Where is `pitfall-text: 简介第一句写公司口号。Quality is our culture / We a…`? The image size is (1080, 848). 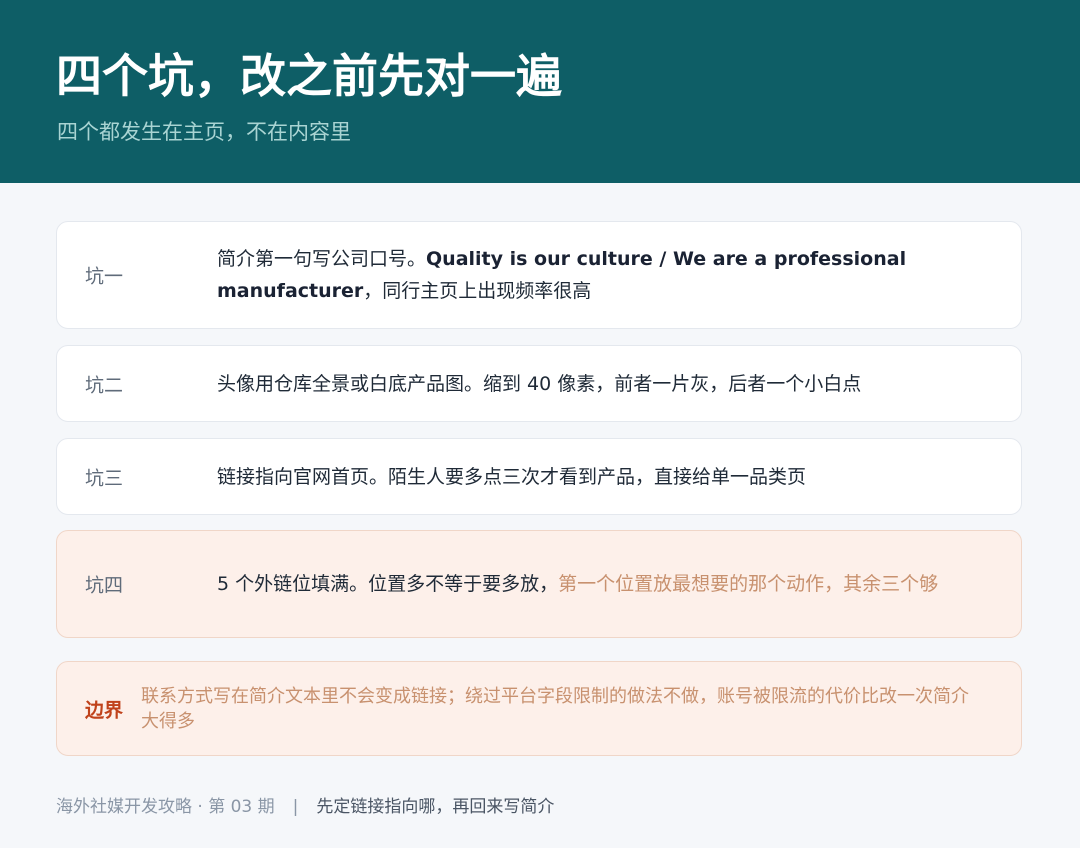
pitfall-text: 简介第一句写公司口号。Quality is our culture / We a… is located at coordinates (607, 275).